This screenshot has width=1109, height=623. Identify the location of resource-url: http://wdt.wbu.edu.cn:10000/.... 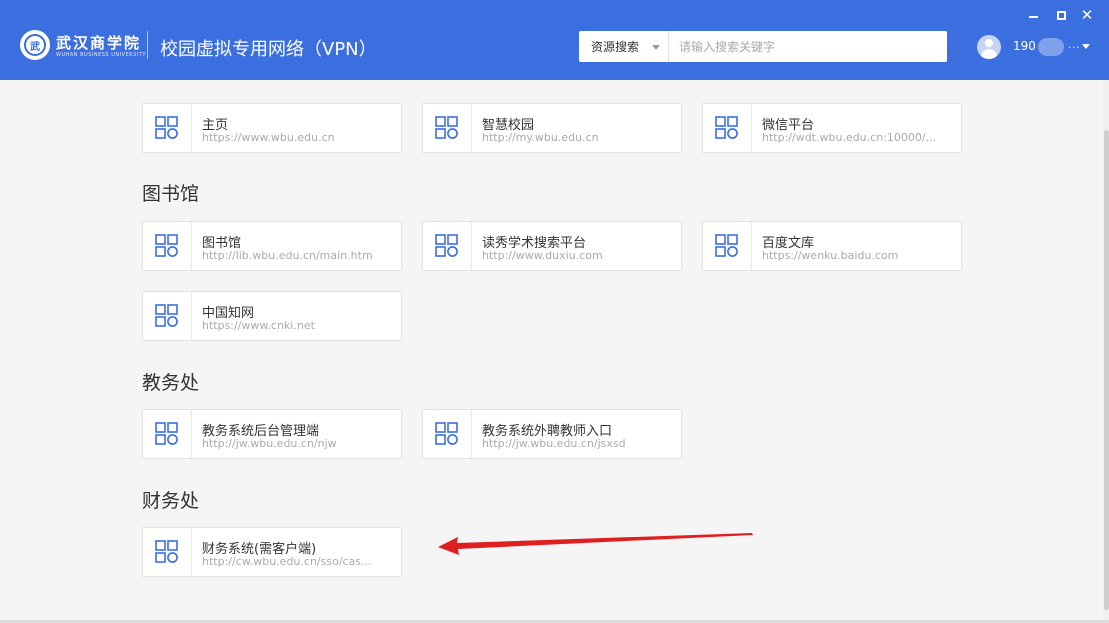
(849, 137).